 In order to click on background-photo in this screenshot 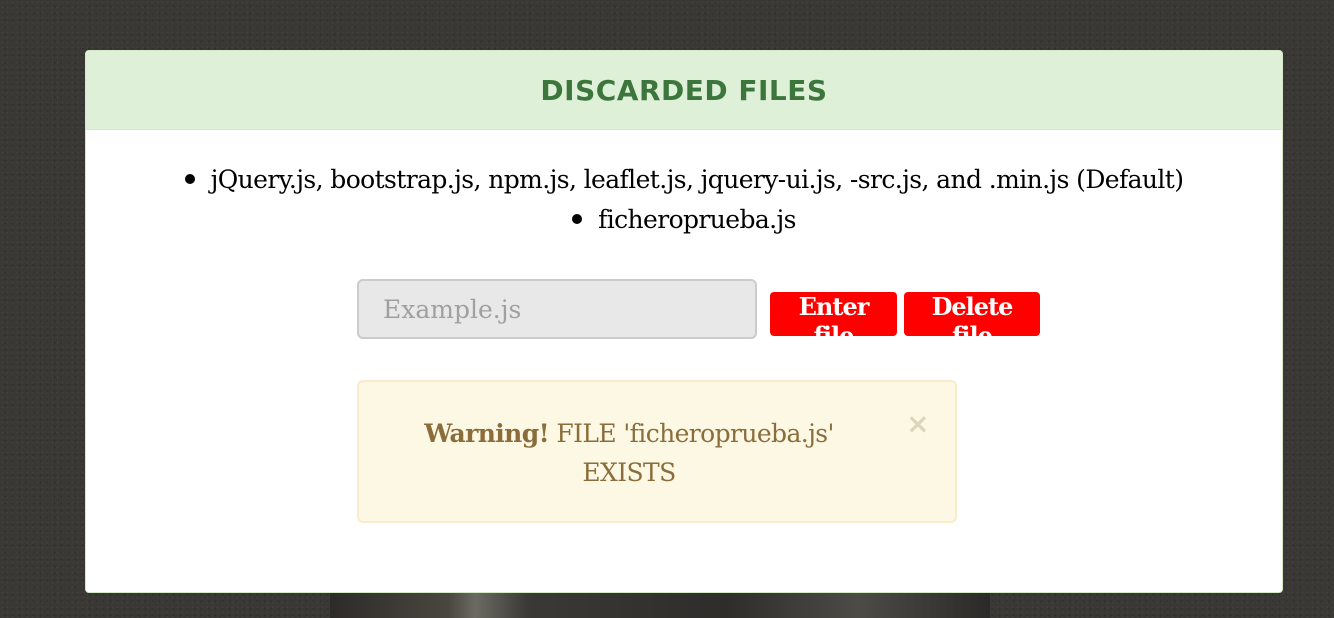, I will do `click(660, 604)`.